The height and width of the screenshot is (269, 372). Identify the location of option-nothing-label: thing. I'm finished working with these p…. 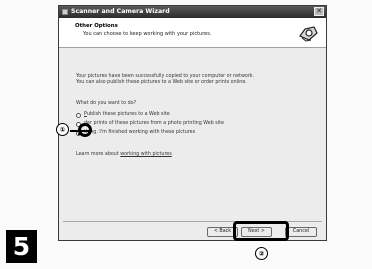
(140, 132).